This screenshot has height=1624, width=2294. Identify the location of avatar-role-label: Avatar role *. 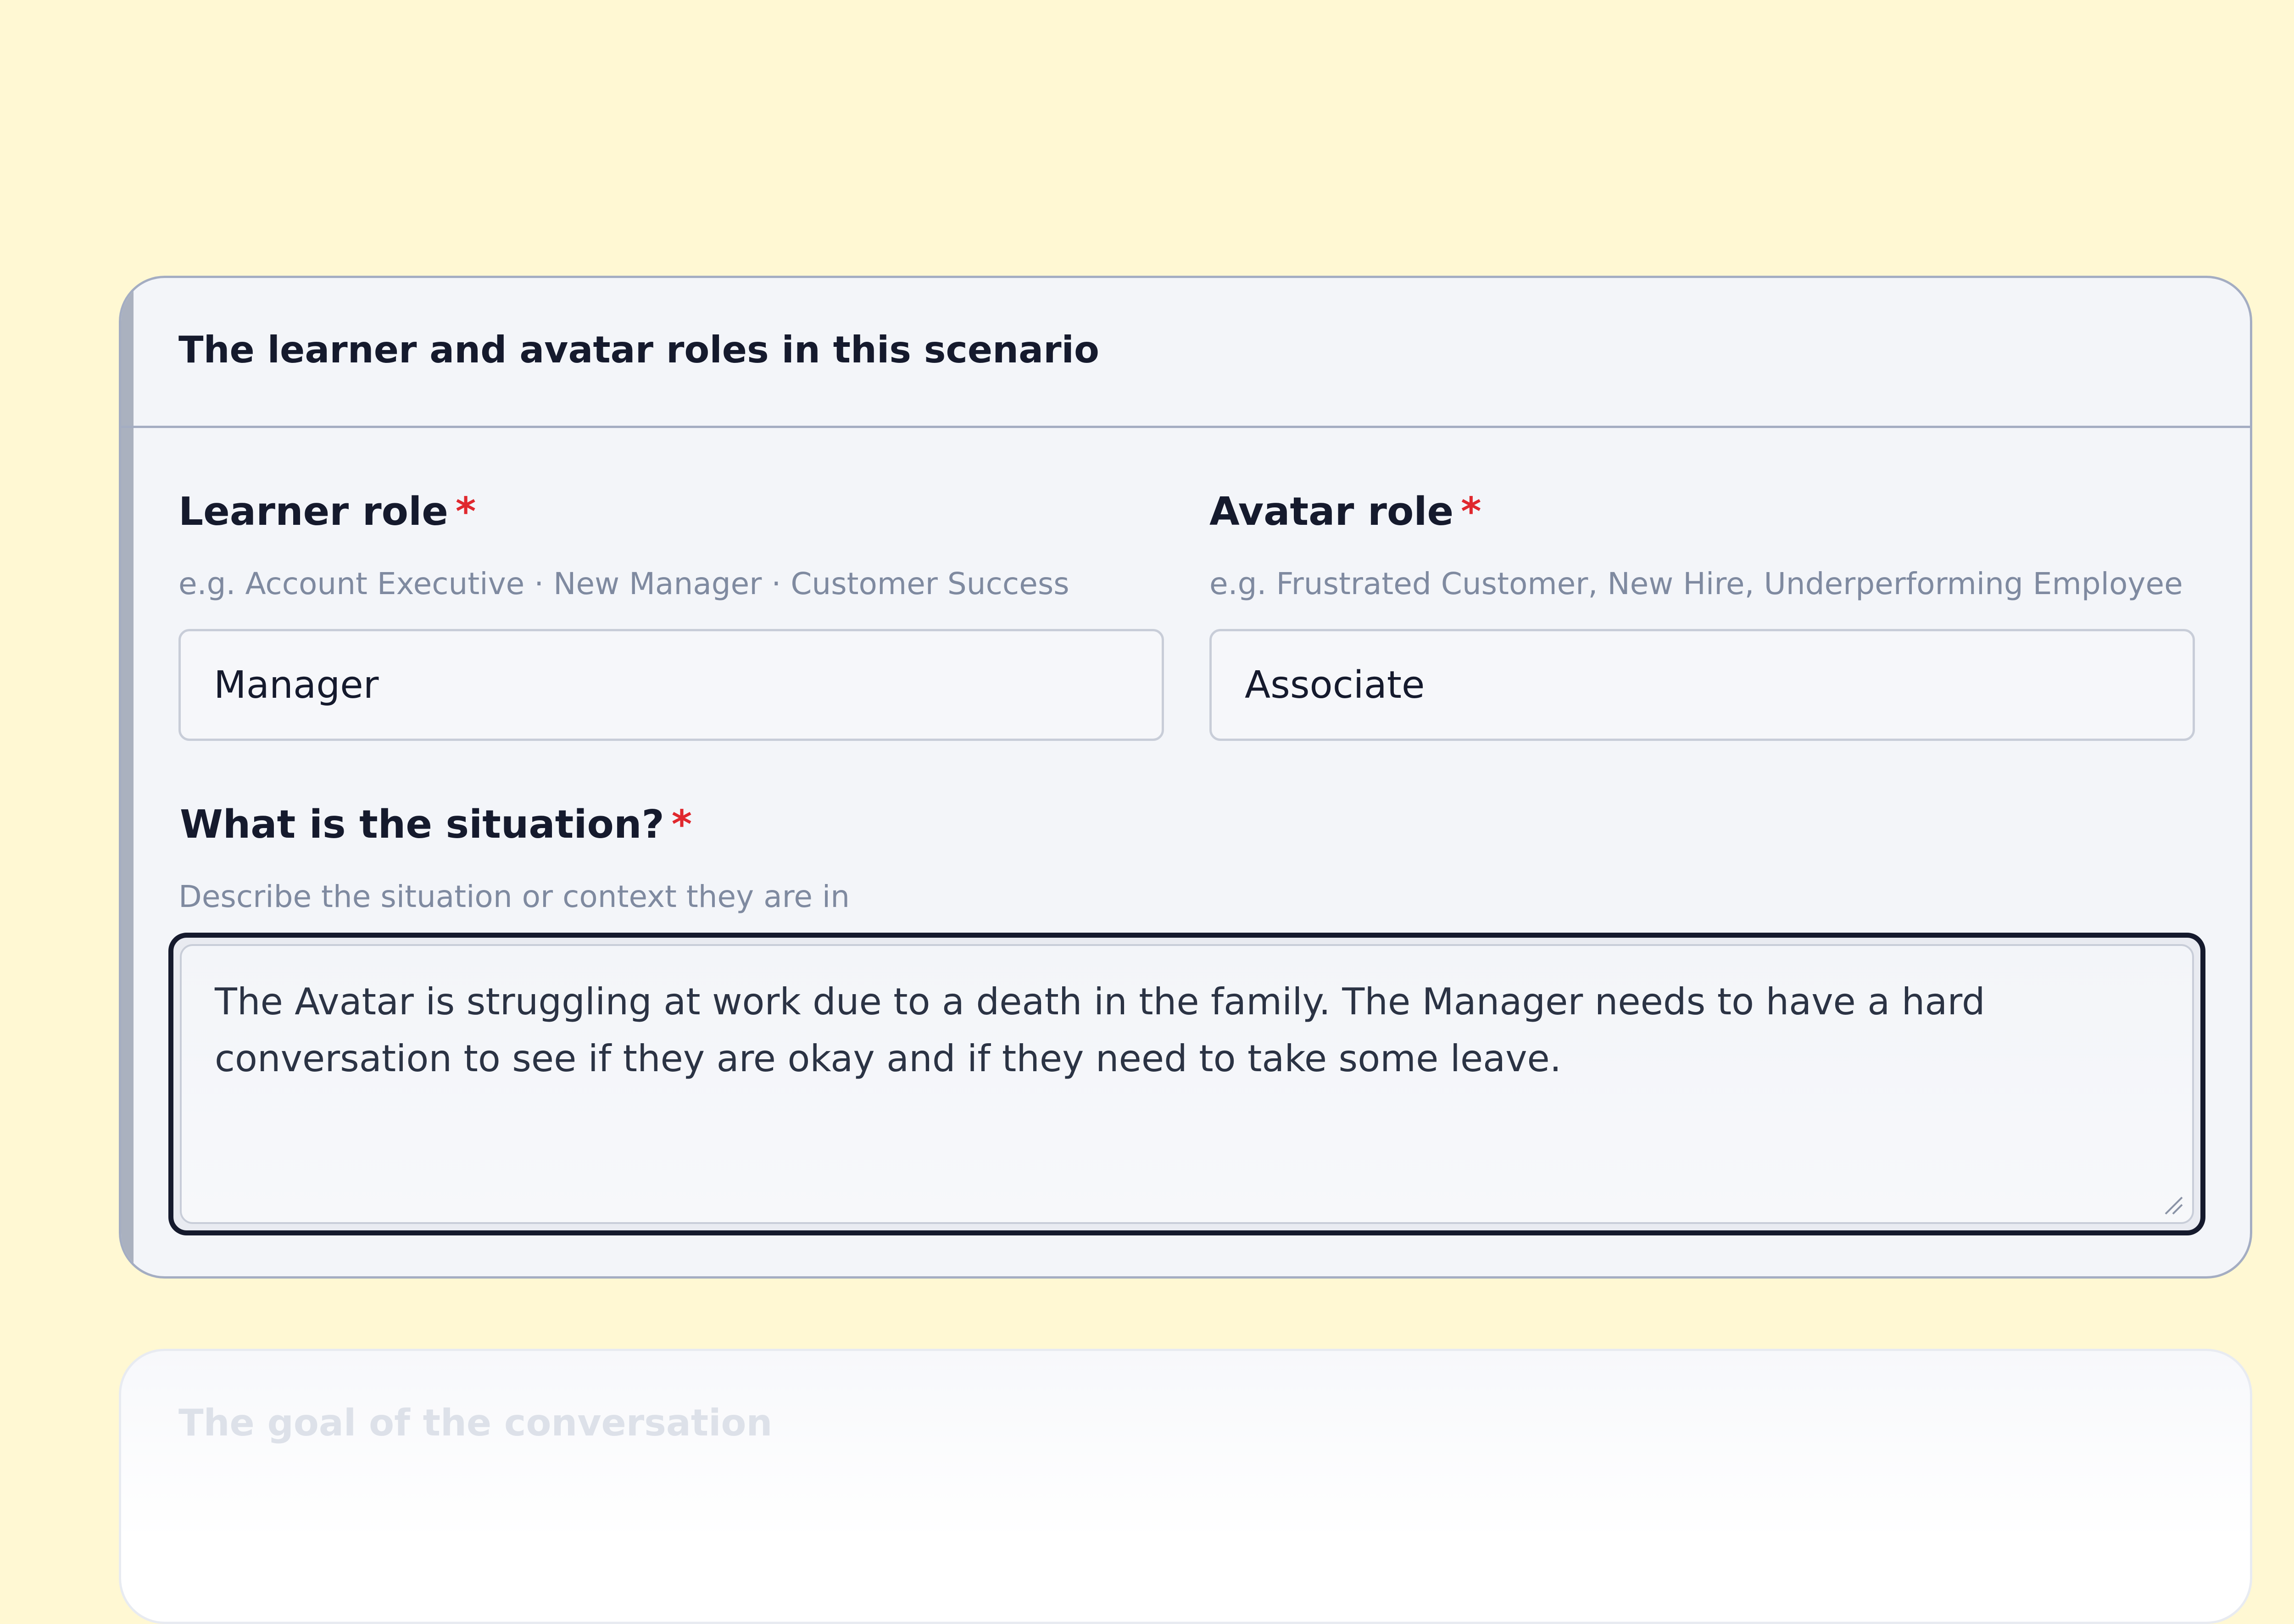
(1345, 511).